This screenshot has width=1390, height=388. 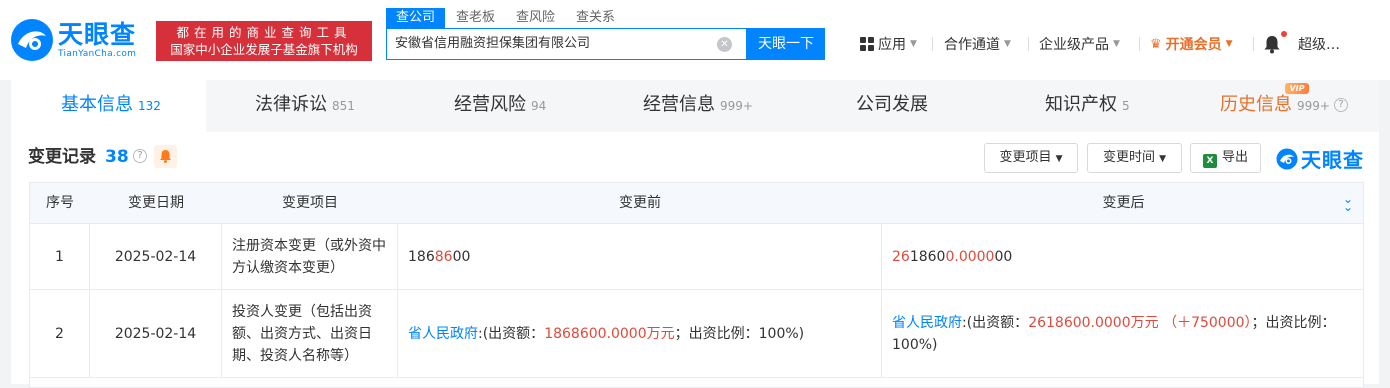 I want to click on amount-value: 1868600.0000万元, so click(x=609, y=333).